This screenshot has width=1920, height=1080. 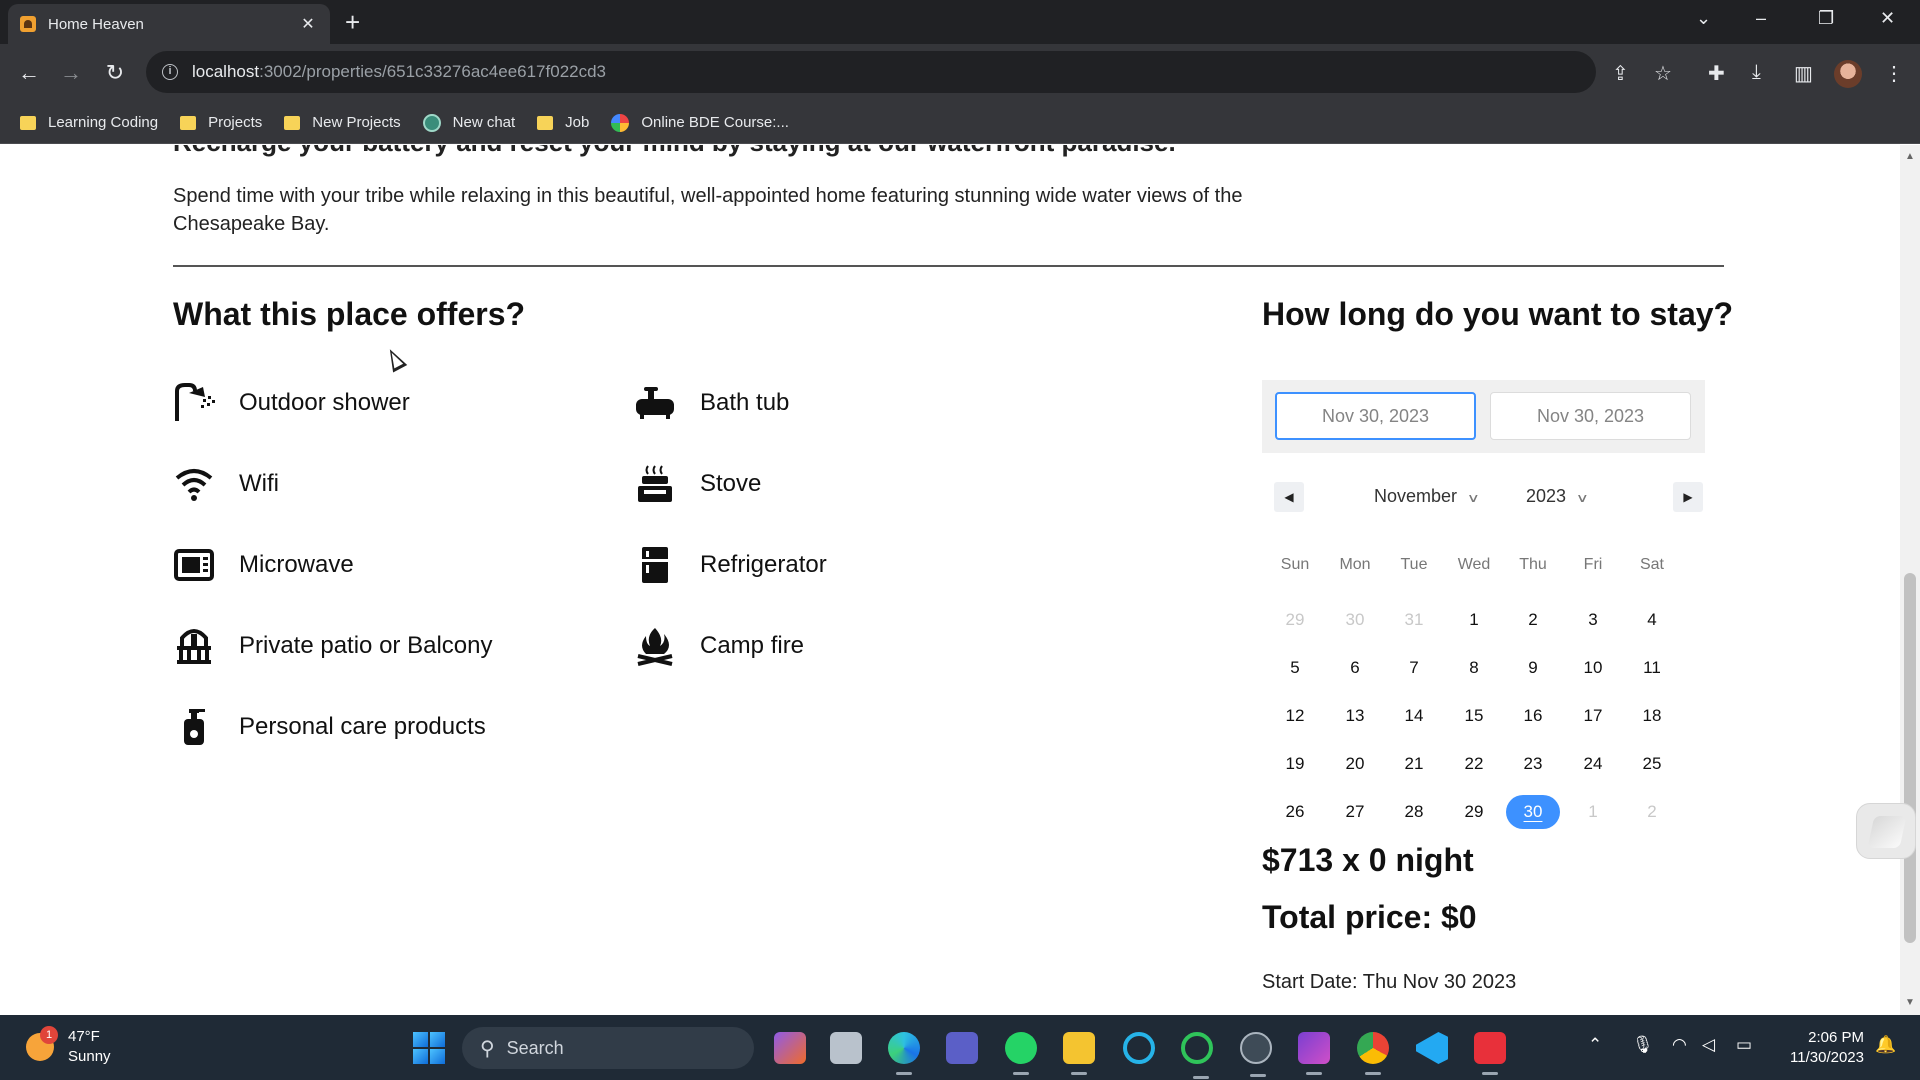 What do you see at coordinates (1652, 668) in the screenshot?
I see `calendar-day: 11` at bounding box center [1652, 668].